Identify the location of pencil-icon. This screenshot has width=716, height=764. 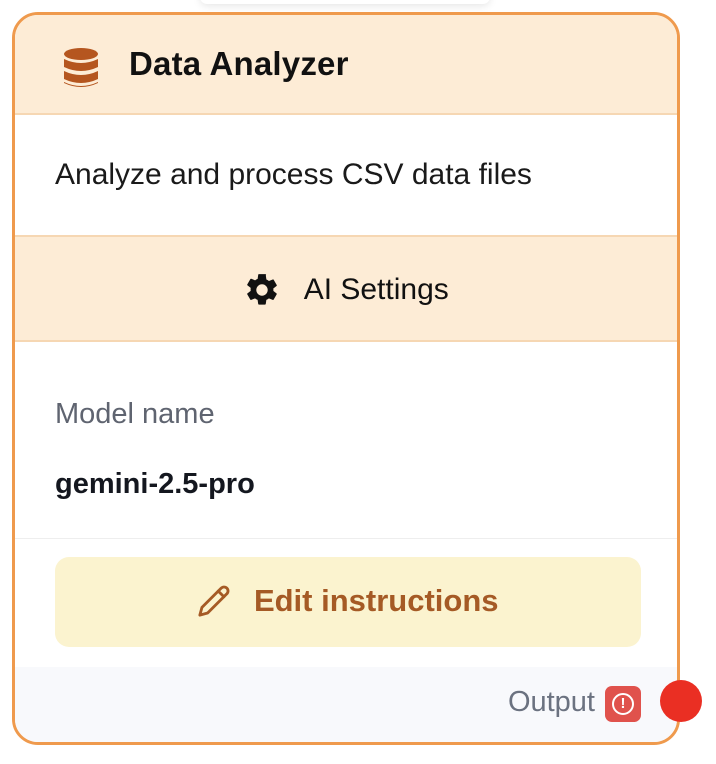
(214, 601).